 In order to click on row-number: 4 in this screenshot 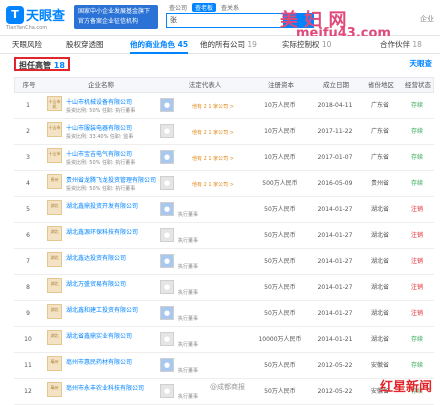, I will do `click(28, 183)`.